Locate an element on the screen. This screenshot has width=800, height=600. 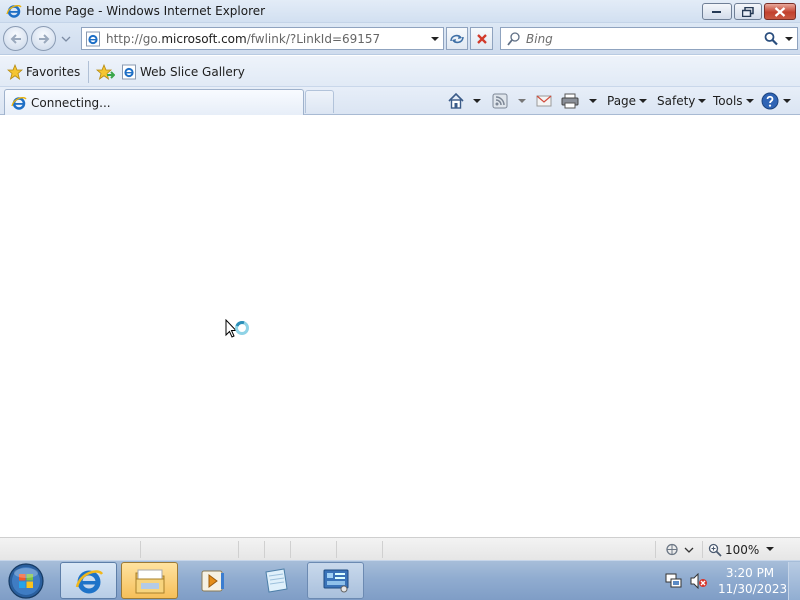
minimize-icon is located at coordinates (716, 11).